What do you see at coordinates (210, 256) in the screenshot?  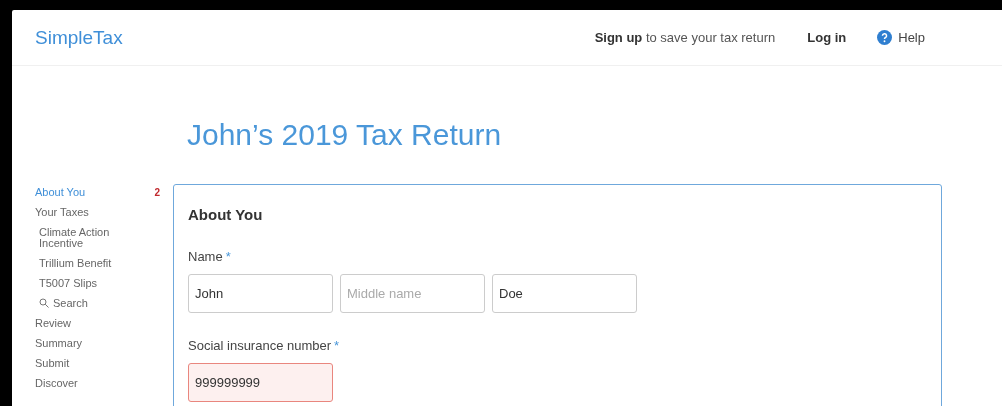 I see `field-label: Name *` at bounding box center [210, 256].